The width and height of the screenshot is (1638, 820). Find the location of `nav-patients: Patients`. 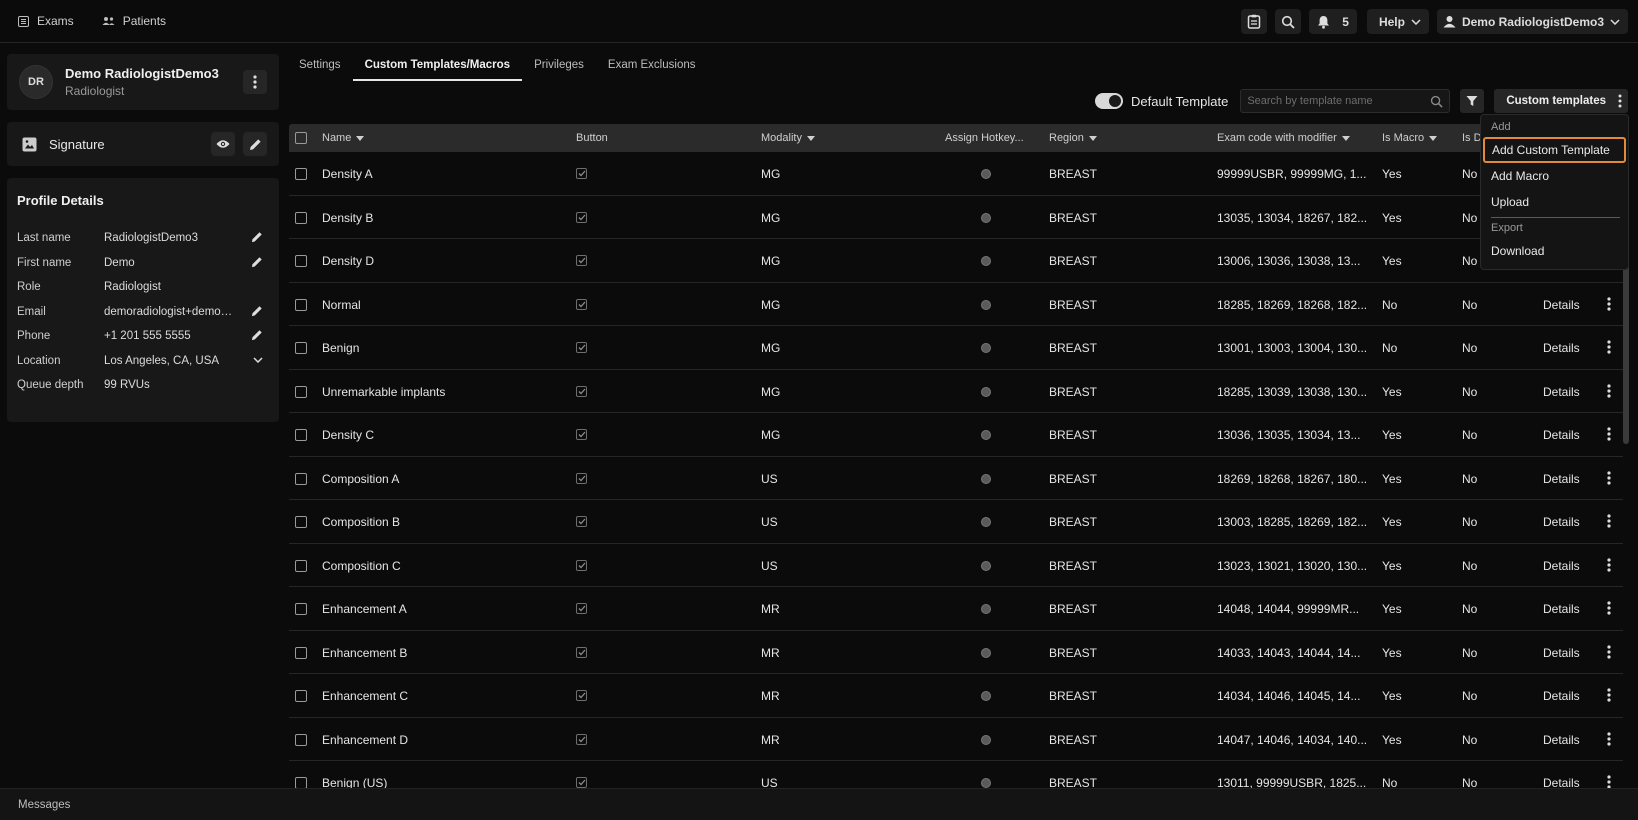

nav-patients: Patients is located at coordinates (134, 21).